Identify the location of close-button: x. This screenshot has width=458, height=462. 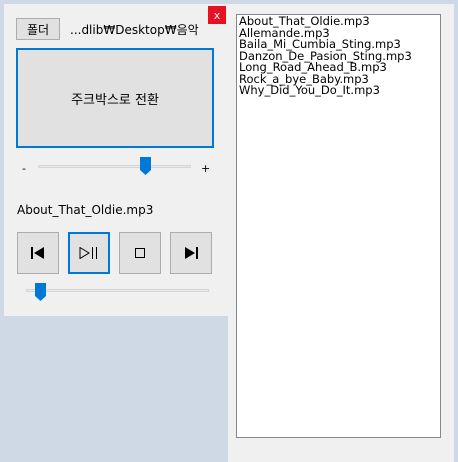
(217, 15).